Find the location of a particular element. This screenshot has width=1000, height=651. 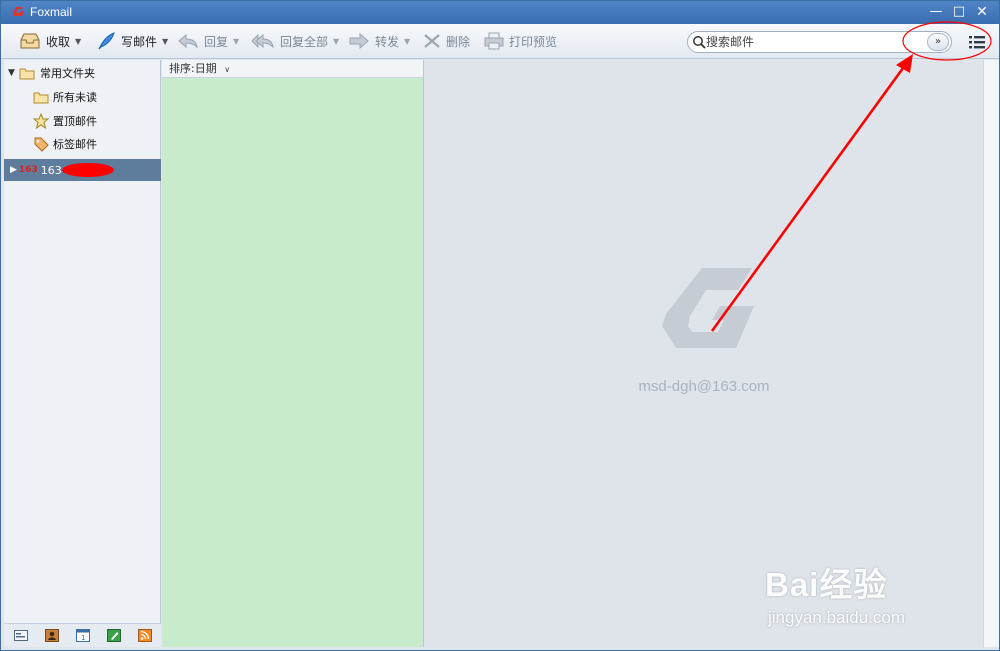

search-icon is located at coordinates (699, 42).